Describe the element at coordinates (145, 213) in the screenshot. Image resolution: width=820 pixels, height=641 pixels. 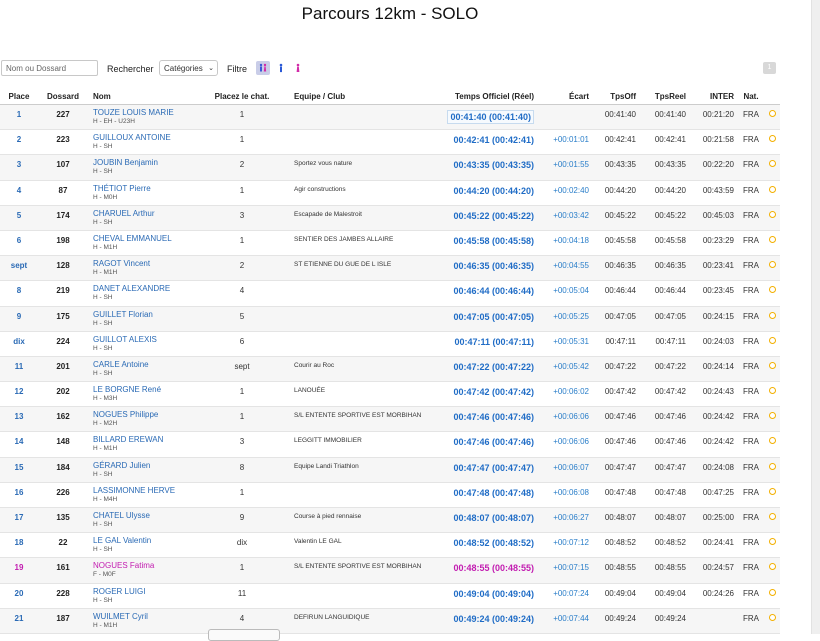
I see `runner-name-link: CHARUEL Arthur` at that location.